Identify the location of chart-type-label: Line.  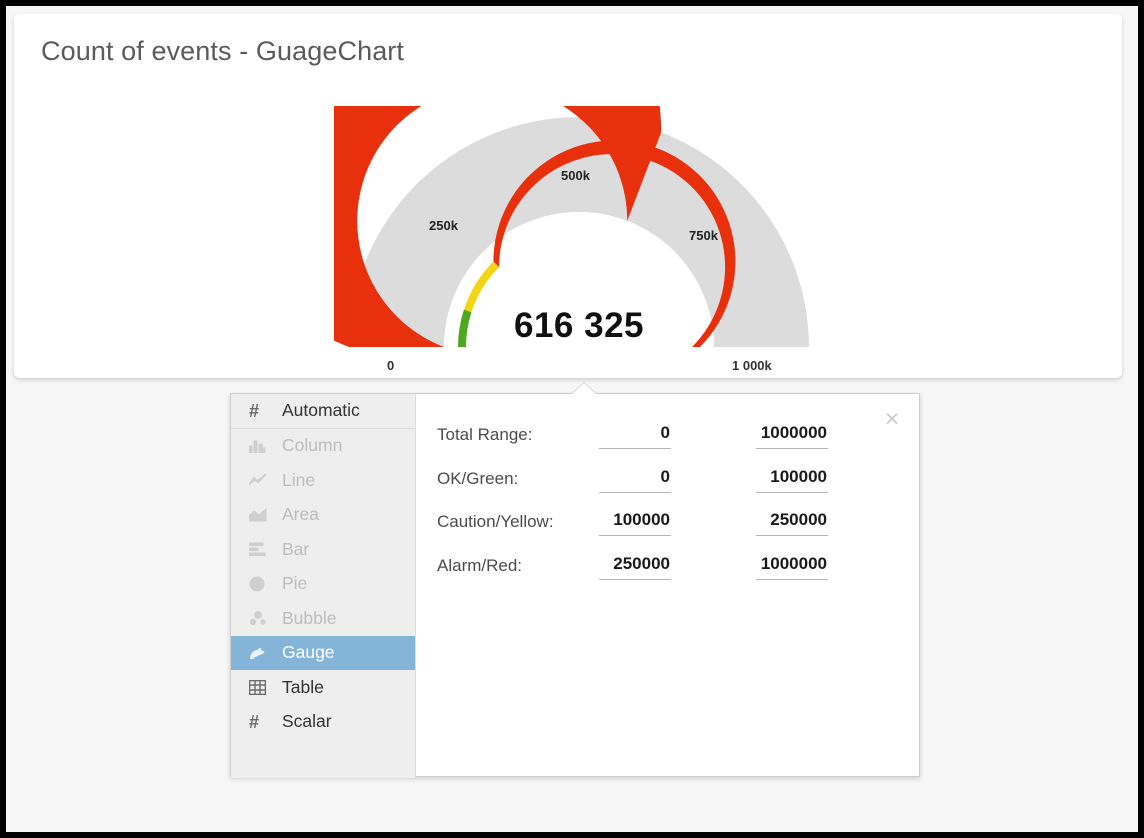
(299, 479).